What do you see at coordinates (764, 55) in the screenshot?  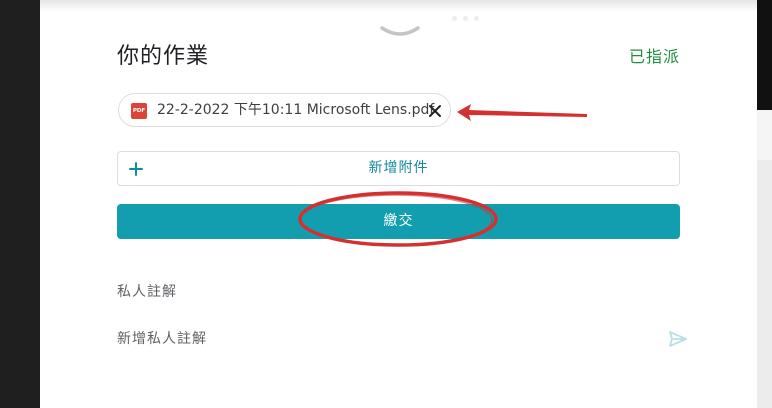 I see `right-background-dark` at bounding box center [764, 55].